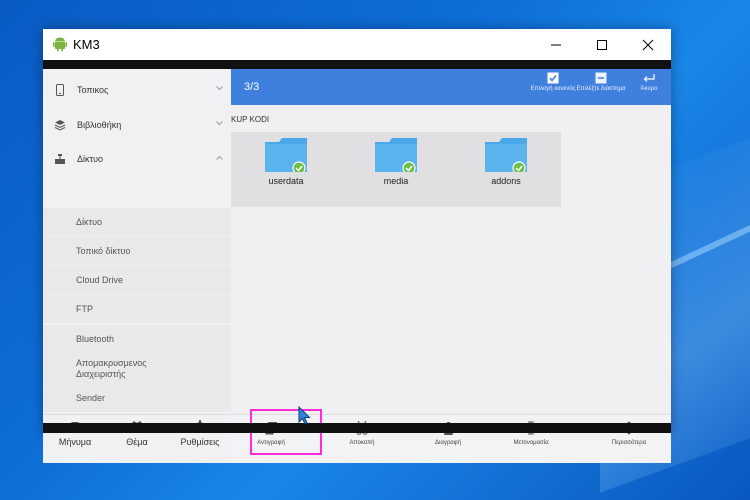 This screenshot has height=500, width=750. I want to click on sidebar-subitem-ftp: FTP, so click(137, 309).